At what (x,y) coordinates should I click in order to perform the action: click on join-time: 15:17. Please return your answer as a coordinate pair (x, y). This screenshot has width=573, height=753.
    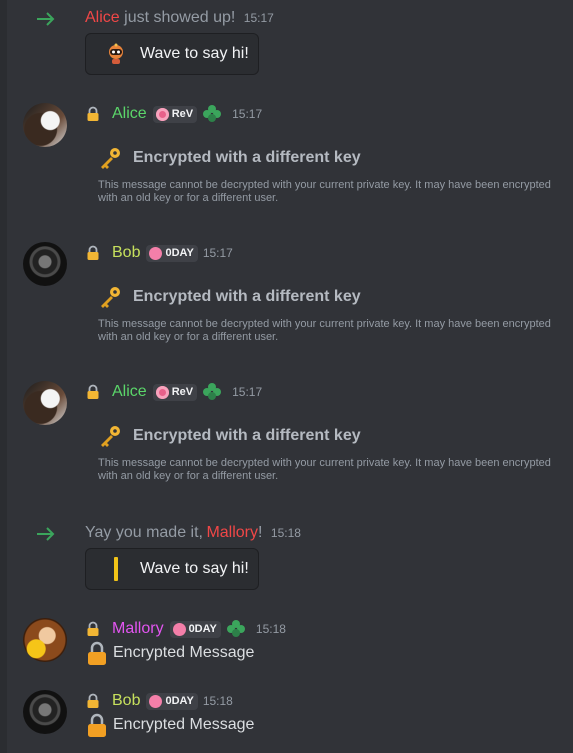
    Looking at the image, I should click on (258, 18).